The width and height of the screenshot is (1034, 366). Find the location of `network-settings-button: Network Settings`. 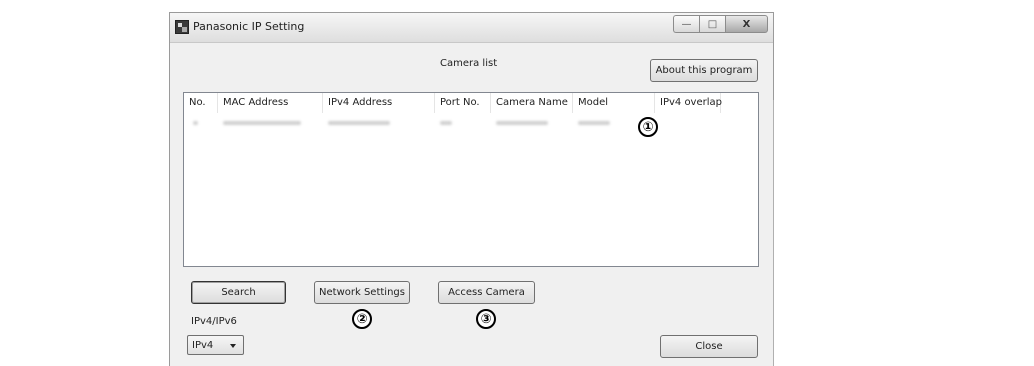

network-settings-button: Network Settings is located at coordinates (362, 292).